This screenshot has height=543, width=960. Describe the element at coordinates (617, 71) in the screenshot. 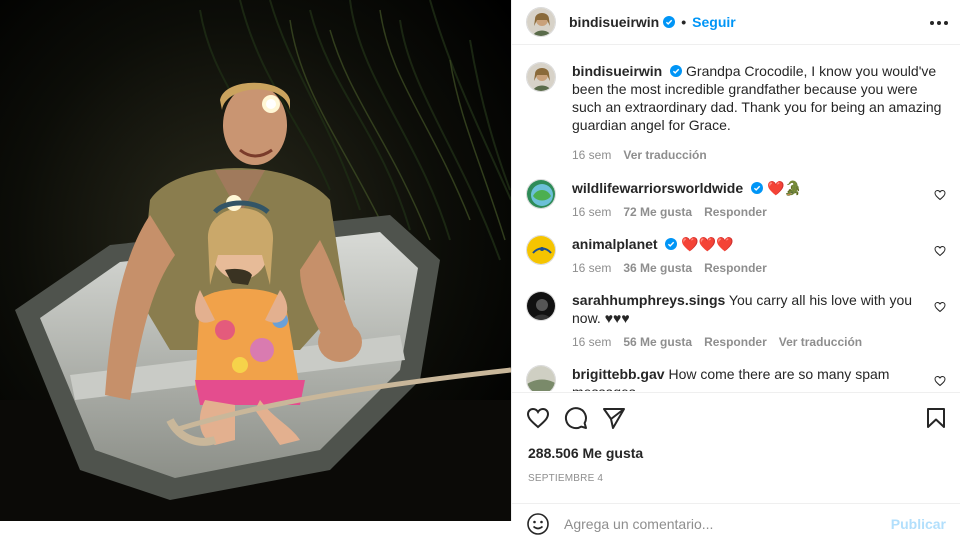

I see `caption-author: bindisueirwin` at that location.